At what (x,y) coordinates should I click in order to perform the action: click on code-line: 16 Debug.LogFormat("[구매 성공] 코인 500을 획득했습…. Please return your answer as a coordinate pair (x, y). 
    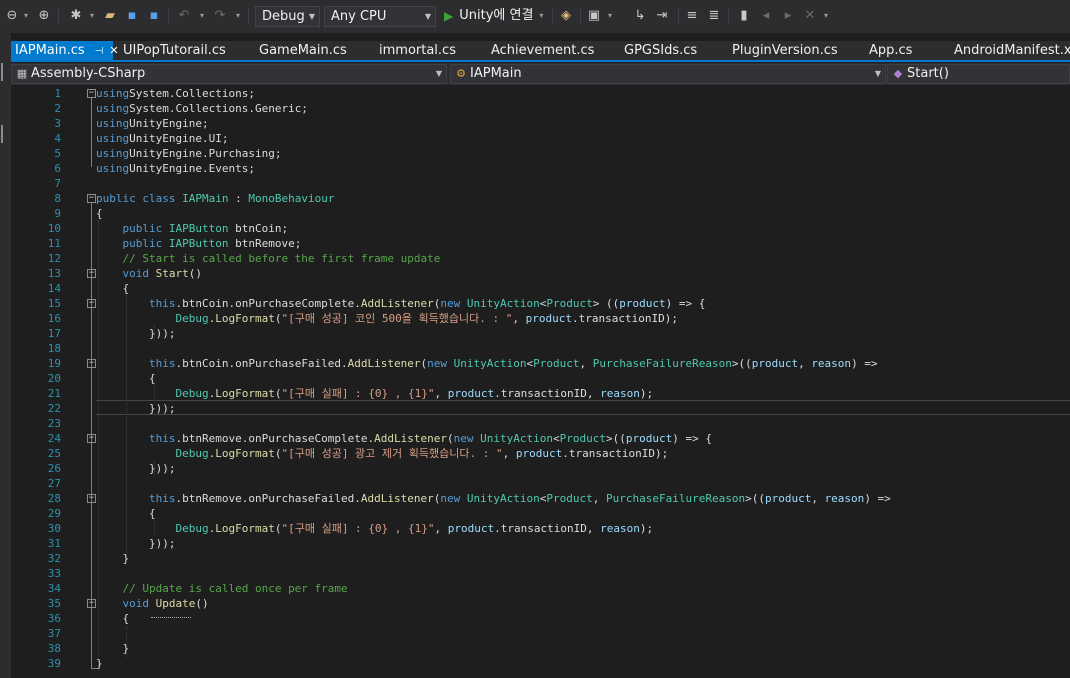
    Looking at the image, I should click on (540, 318).